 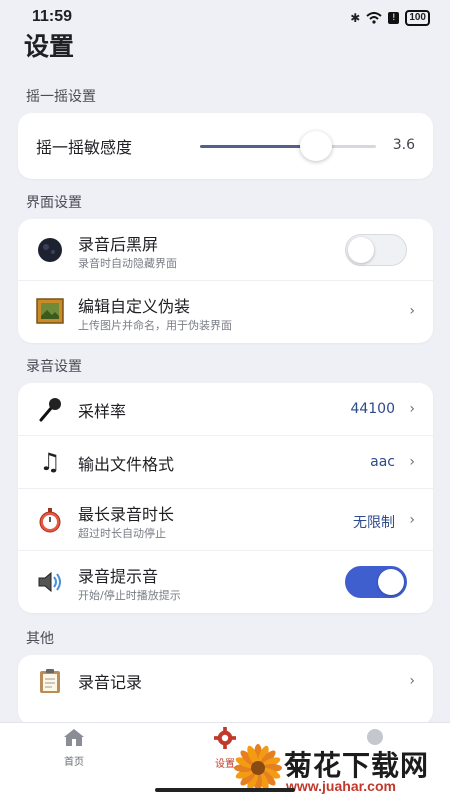 I want to click on shake-sensitivity-value: 3.6, so click(x=403, y=145).